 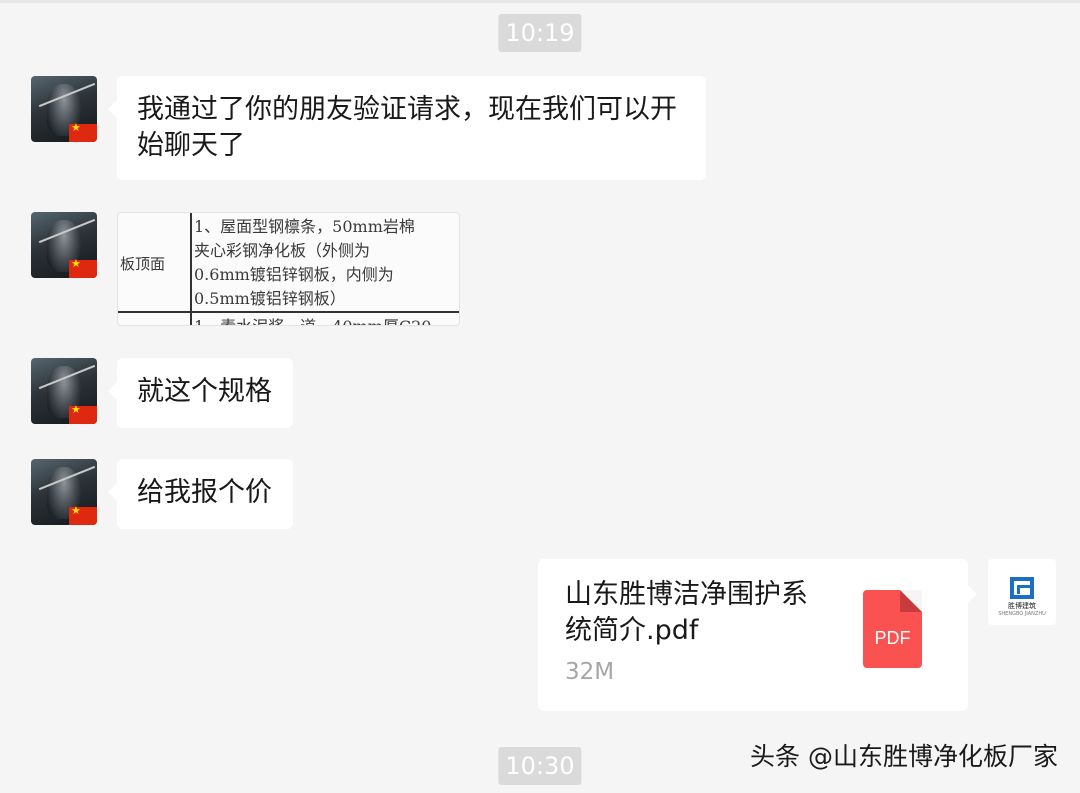 What do you see at coordinates (904, 756) in the screenshot?
I see `watermark: 头条 @山东胜博净化板厂家` at bounding box center [904, 756].